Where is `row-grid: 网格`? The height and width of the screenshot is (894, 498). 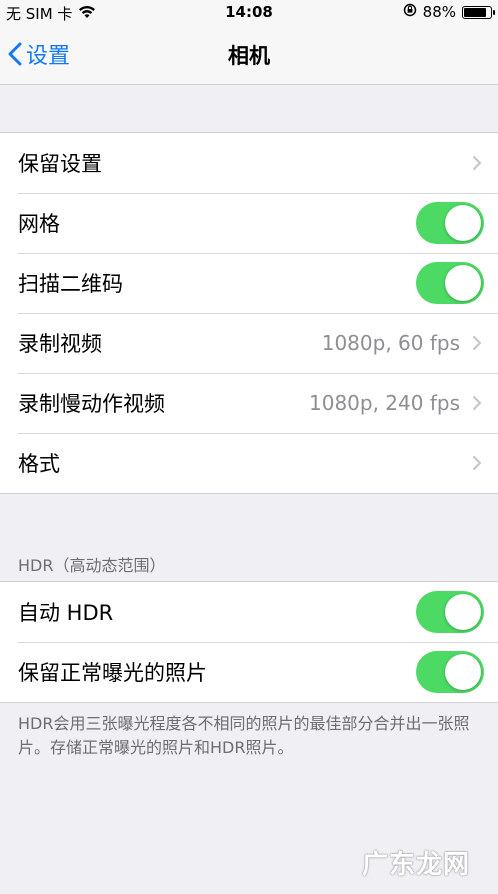
row-grid: 网格 is located at coordinates (249, 223).